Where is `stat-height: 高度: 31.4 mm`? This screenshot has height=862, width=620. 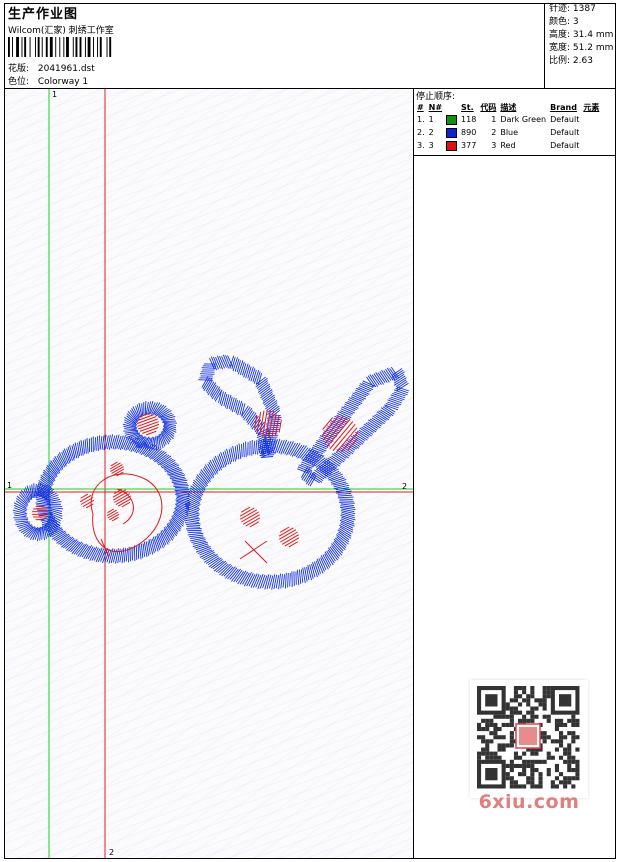
stat-height: 高度: 31.4 mm is located at coordinates (580, 35).